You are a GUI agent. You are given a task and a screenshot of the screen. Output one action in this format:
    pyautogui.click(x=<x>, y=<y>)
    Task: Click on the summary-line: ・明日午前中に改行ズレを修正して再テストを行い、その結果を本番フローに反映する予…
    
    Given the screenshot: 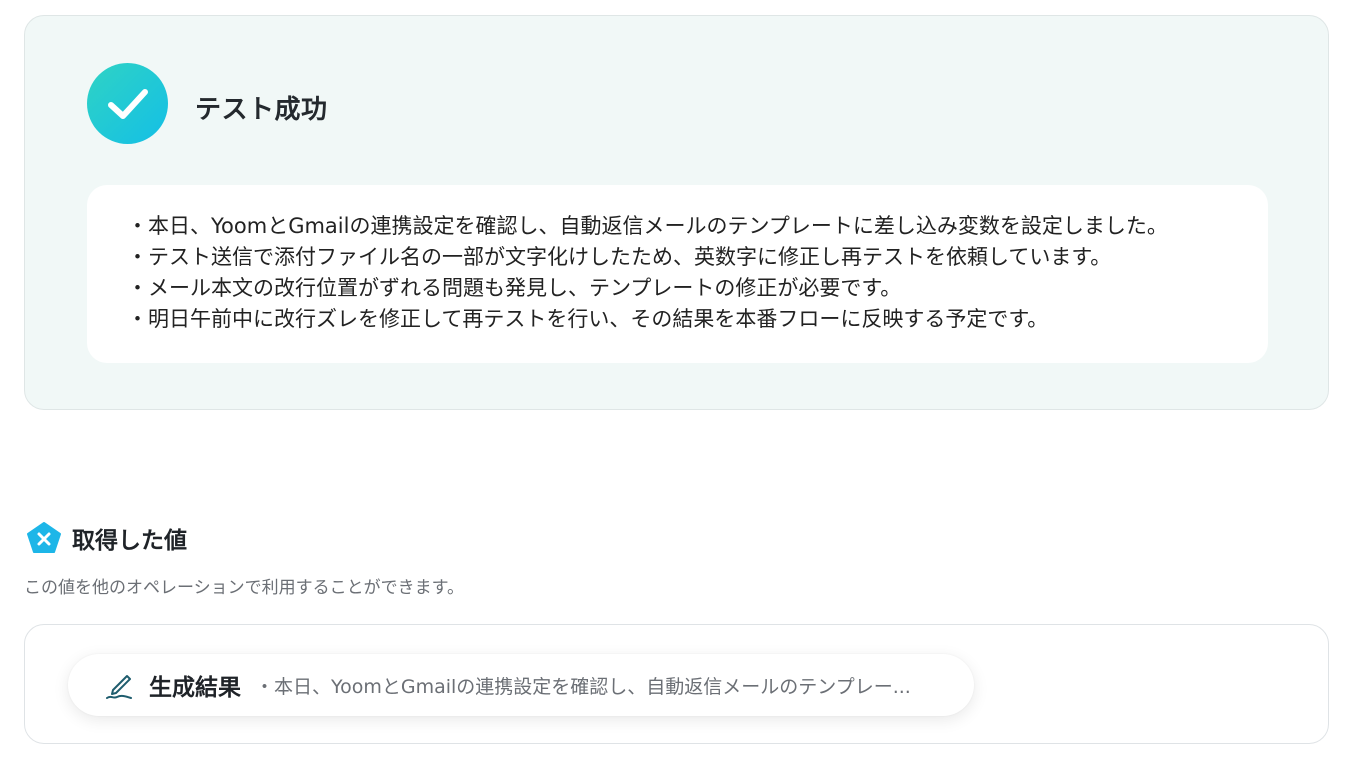 What is the action you would take?
    pyautogui.click(x=588, y=319)
    